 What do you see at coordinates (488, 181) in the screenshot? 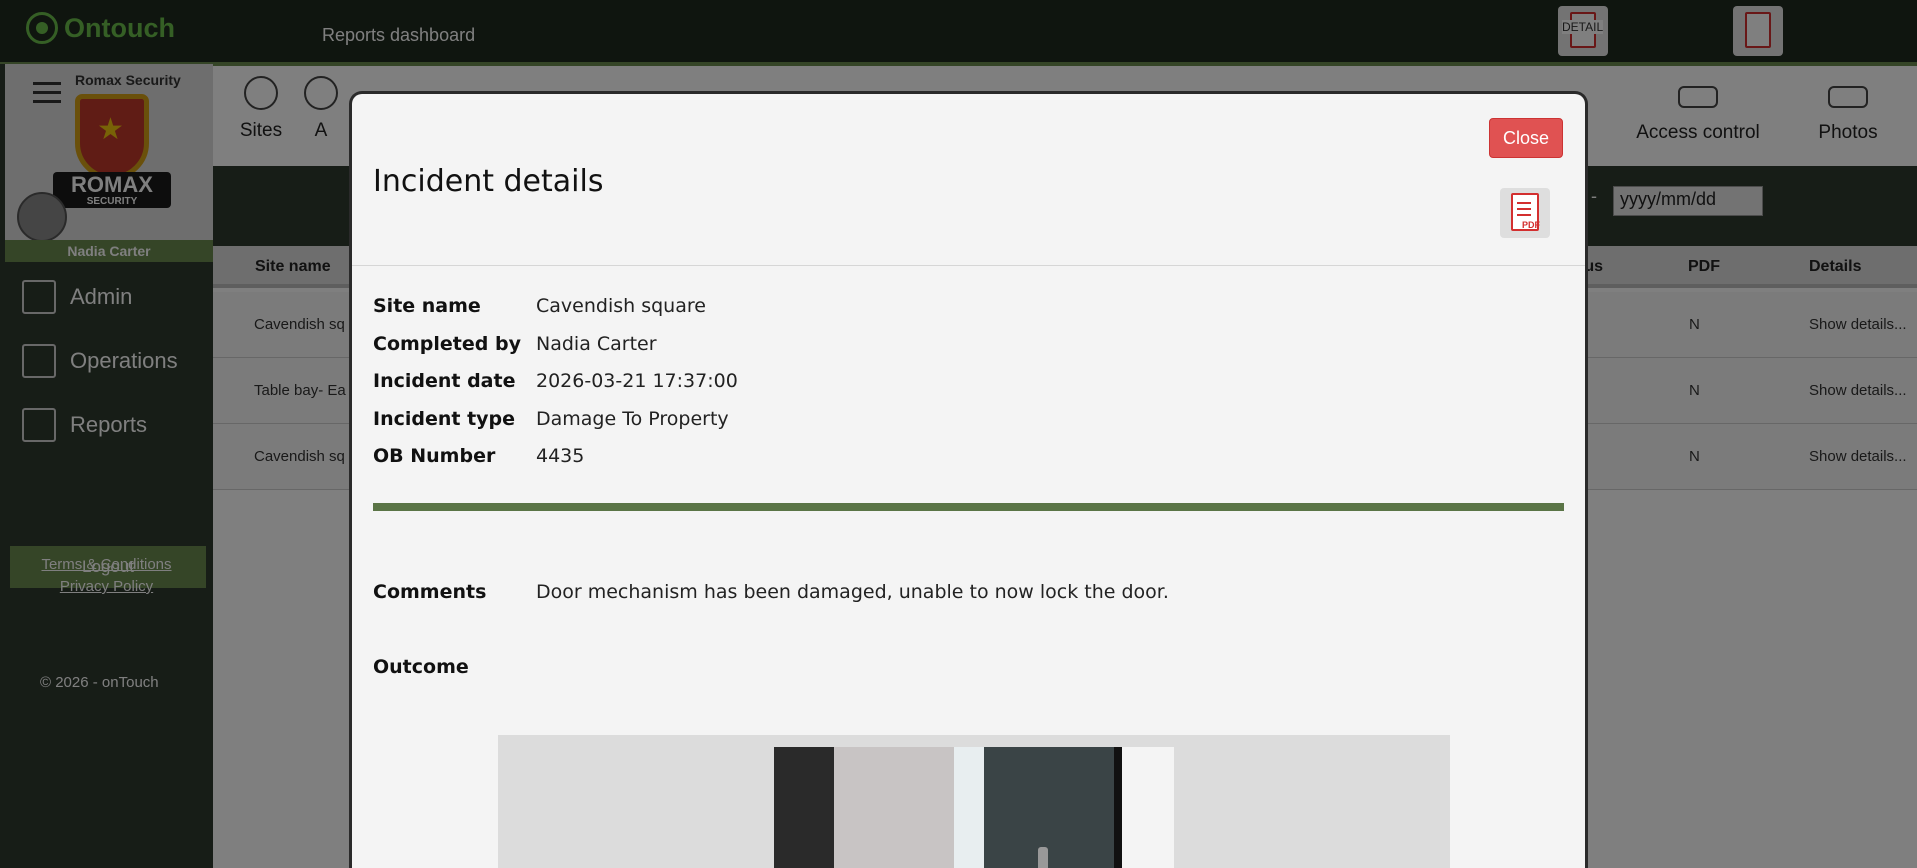
I see `modal-title: Incident details` at bounding box center [488, 181].